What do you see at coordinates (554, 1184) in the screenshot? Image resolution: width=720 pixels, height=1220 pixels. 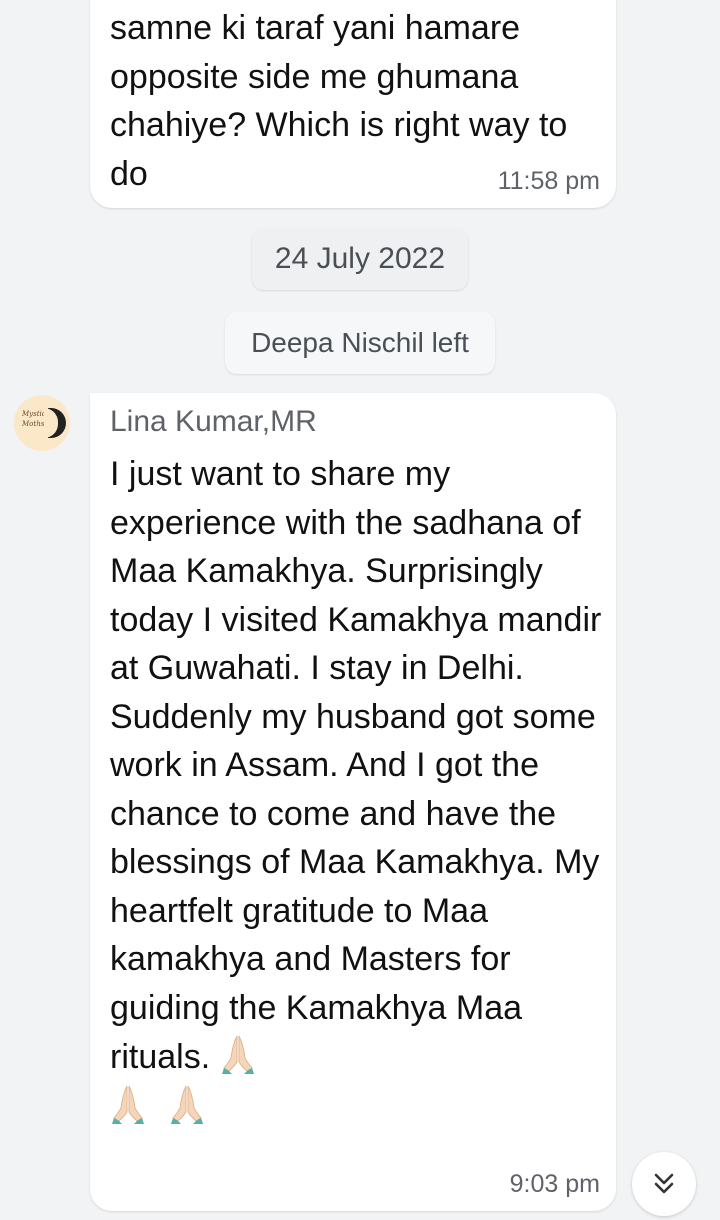 I see `message-time: 9:03 pm` at bounding box center [554, 1184].